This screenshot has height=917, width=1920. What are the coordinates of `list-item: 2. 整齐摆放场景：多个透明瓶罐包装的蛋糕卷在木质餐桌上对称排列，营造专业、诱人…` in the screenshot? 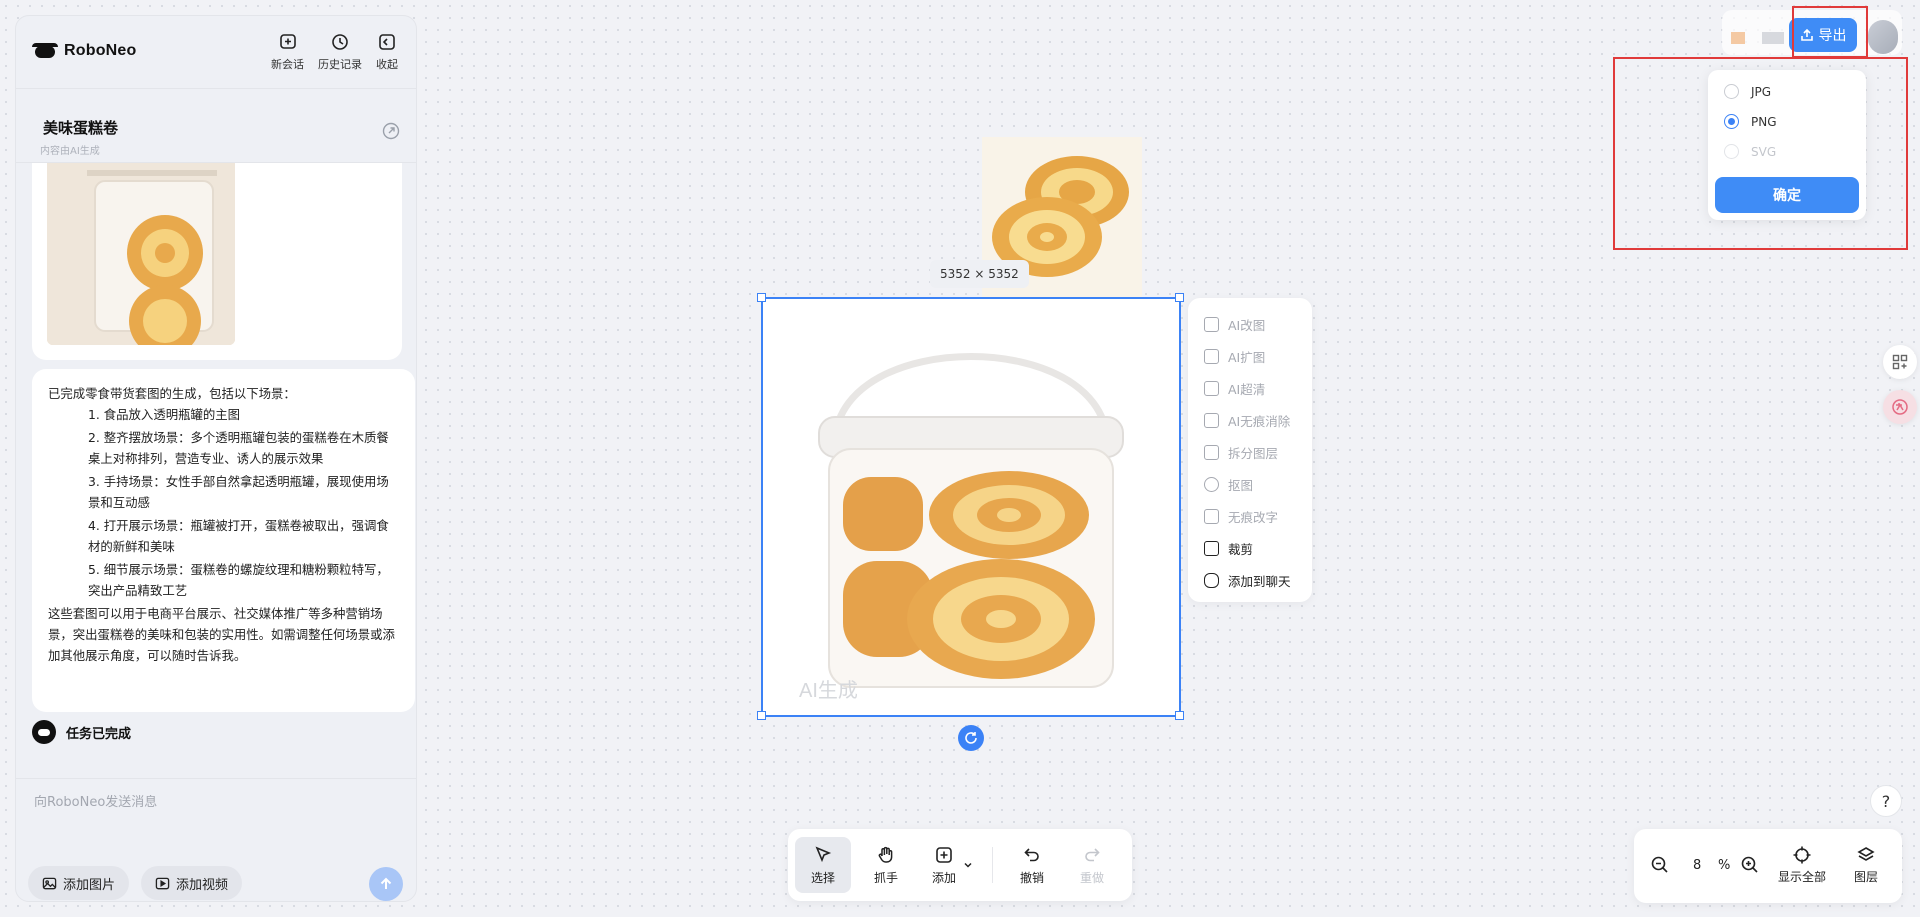 It's located at (238, 448).